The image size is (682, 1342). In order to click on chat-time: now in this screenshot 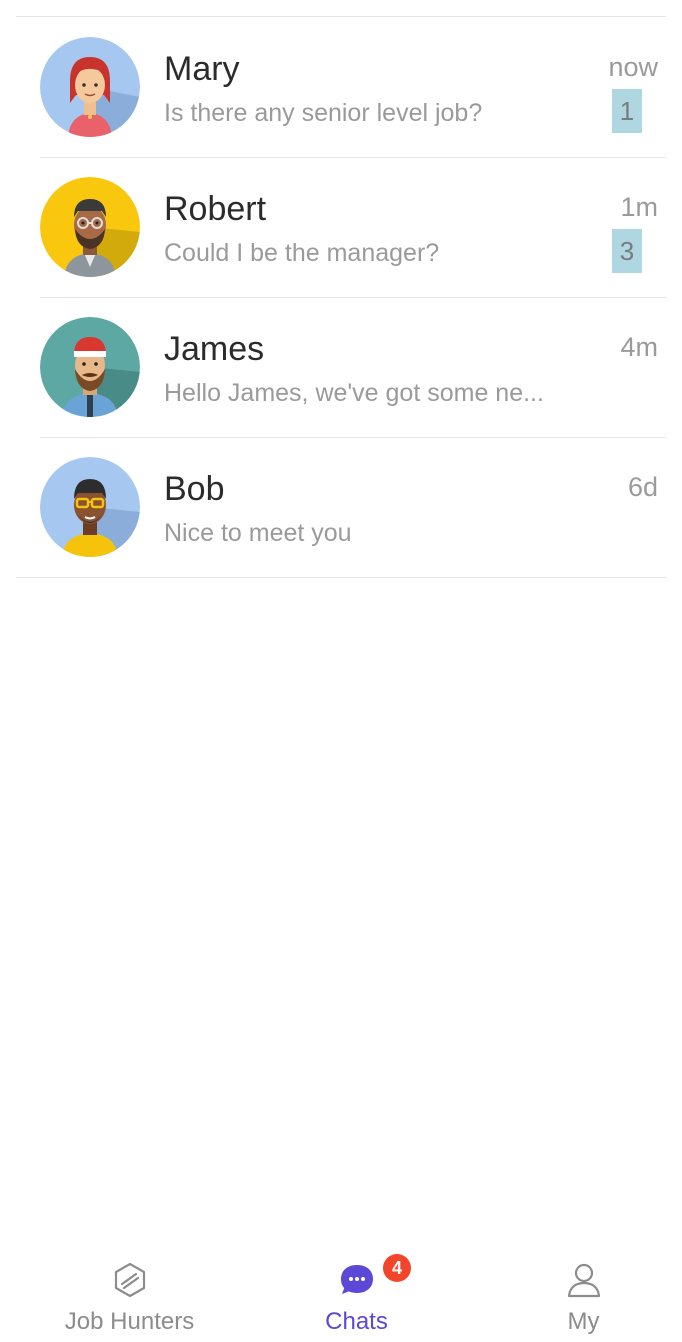, I will do `click(633, 67)`.